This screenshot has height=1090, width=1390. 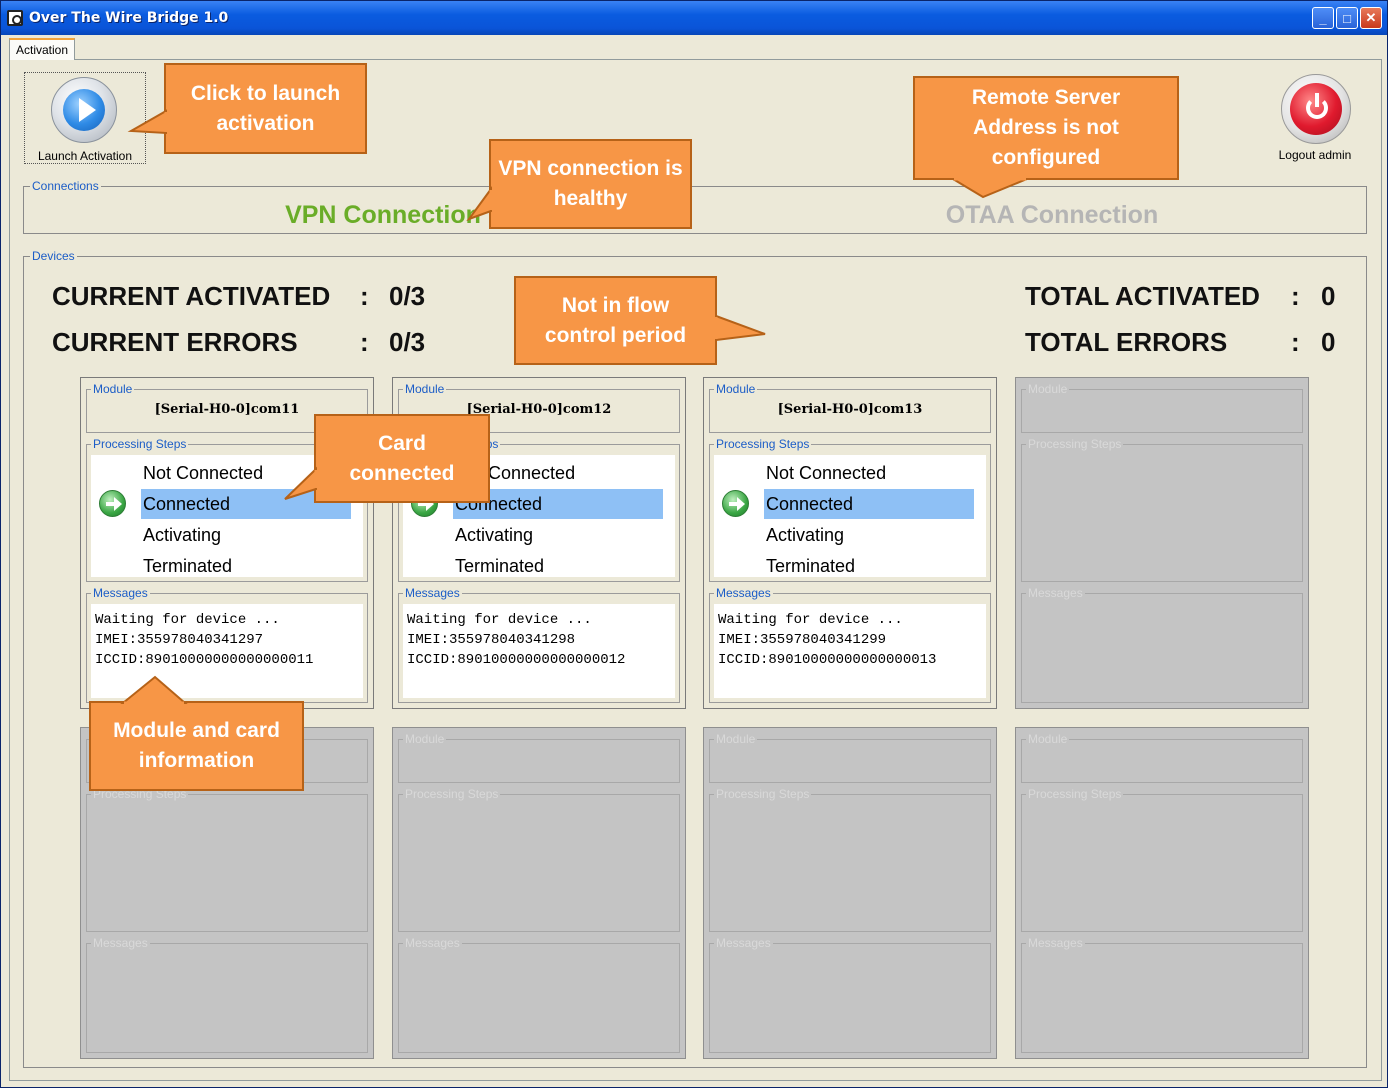 I want to click on callout-launch: Click to launch activation, so click(x=265, y=108).